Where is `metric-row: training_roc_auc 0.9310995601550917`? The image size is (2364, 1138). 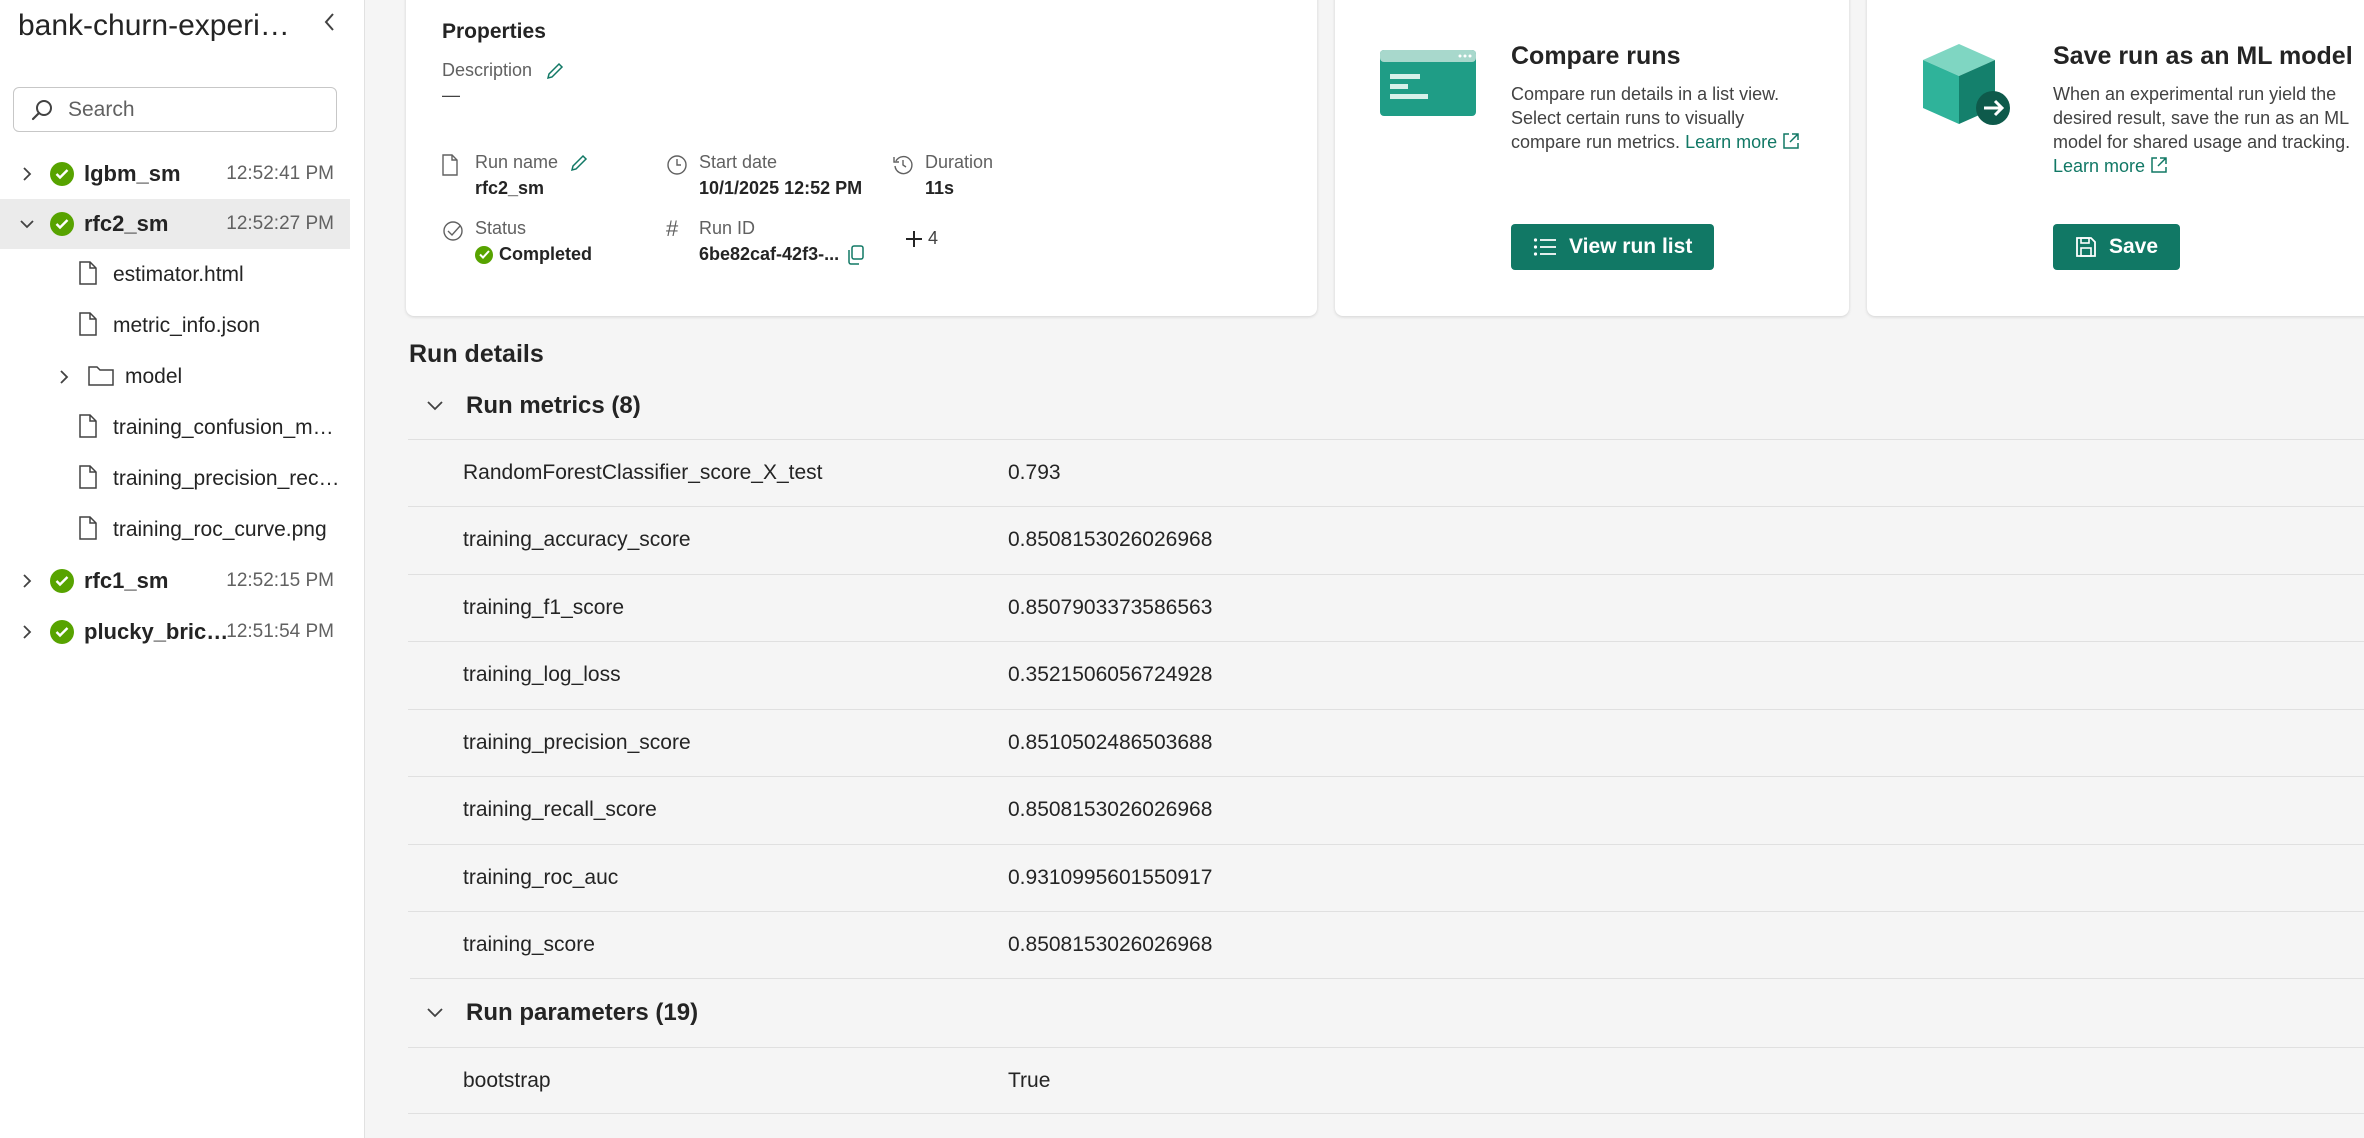 metric-row: training_roc_auc 0.9310995601550917 is located at coordinates (1386, 877).